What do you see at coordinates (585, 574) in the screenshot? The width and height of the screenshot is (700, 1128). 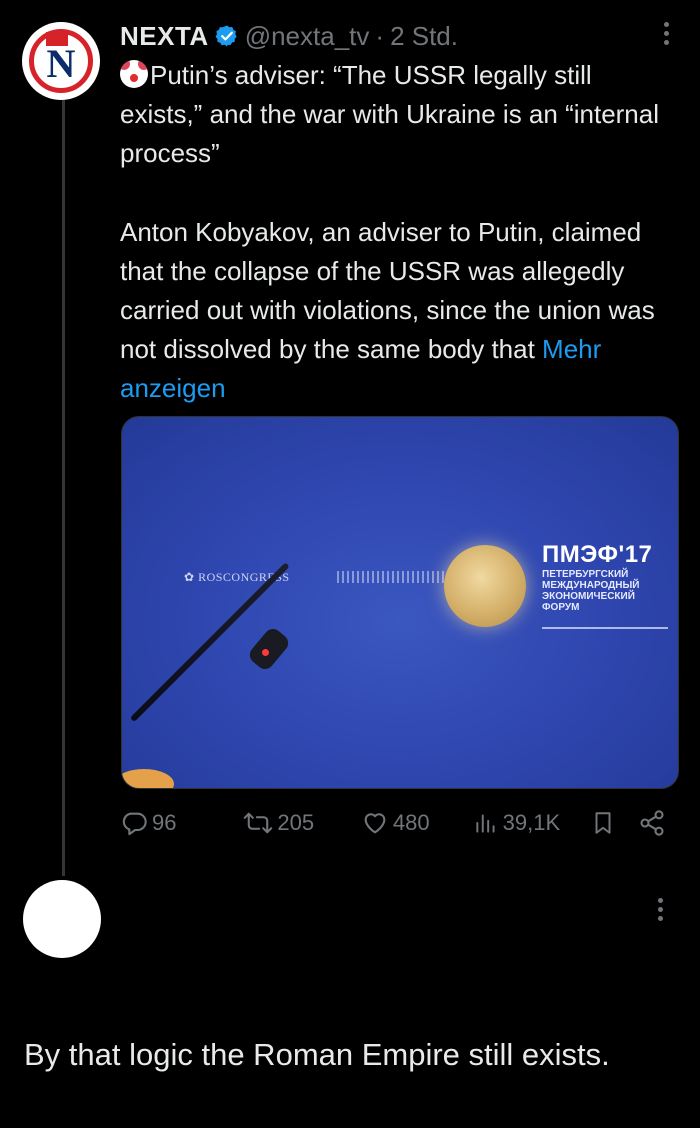 I see `forum-sub-line: ПЕТЕРБУРГСКИЙ` at bounding box center [585, 574].